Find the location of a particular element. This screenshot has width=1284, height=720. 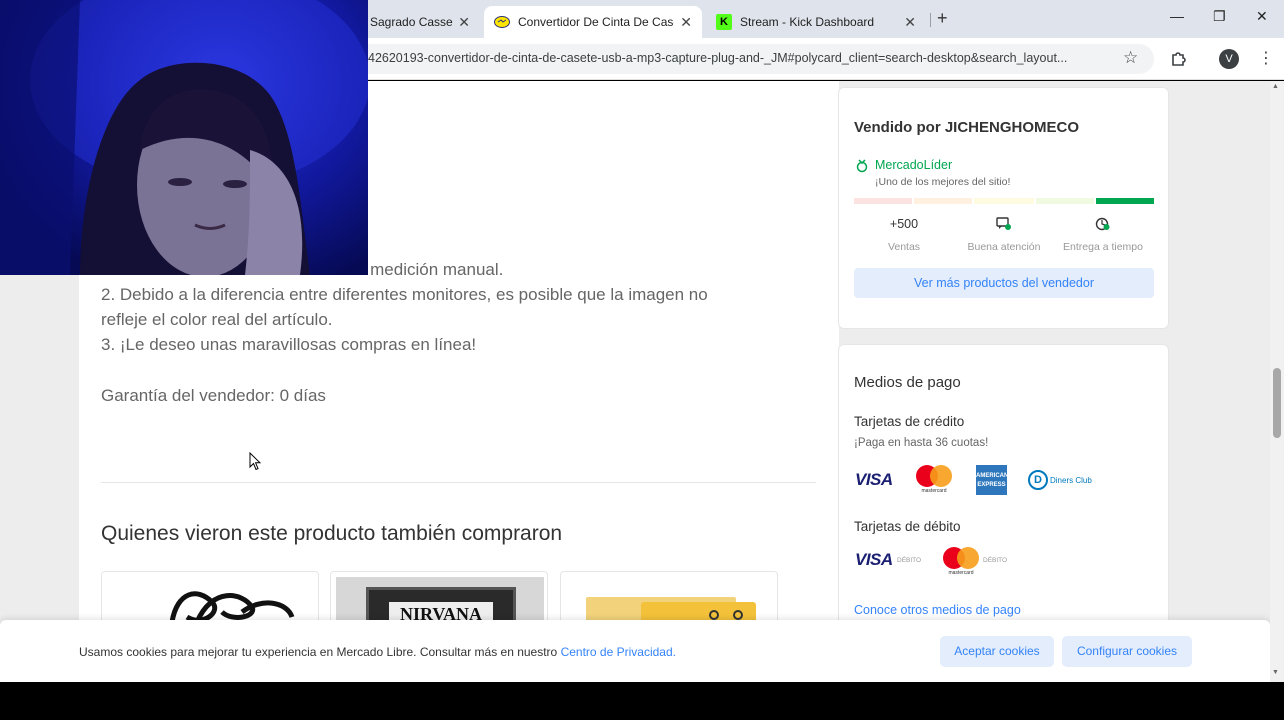

new-tab-icon: + is located at coordinates (942, 18).